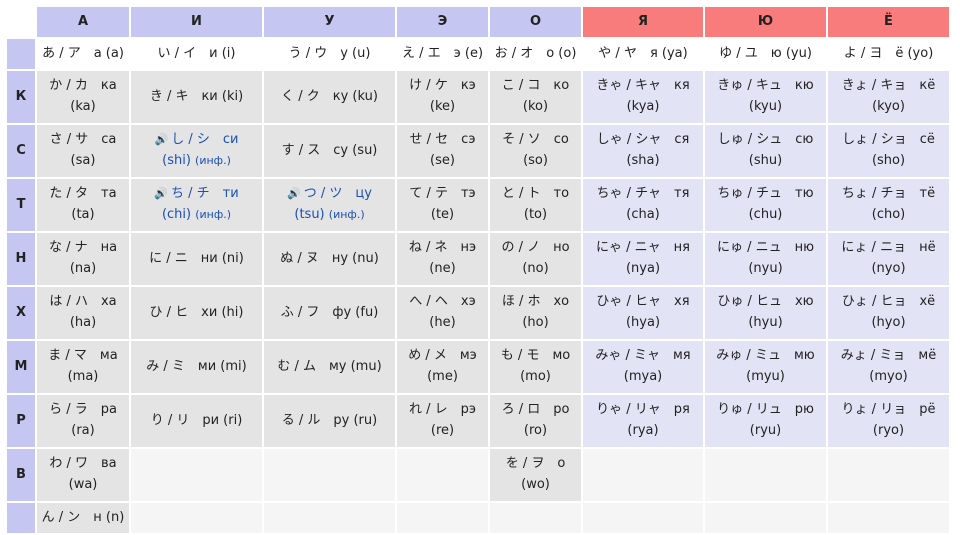 The width and height of the screenshot is (960, 535). Describe the element at coordinates (765, 313) in the screenshot. I see `kana-cell: ひゅ / ヒュ хю (hyu)` at that location.